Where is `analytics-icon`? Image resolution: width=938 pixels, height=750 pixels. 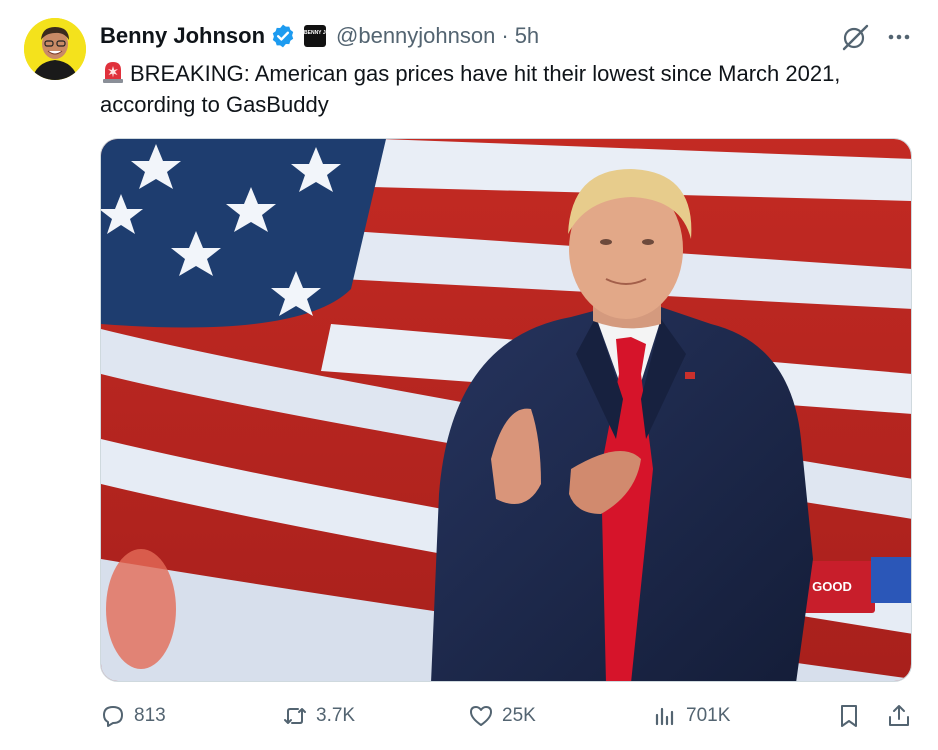 analytics-icon is located at coordinates (664, 716).